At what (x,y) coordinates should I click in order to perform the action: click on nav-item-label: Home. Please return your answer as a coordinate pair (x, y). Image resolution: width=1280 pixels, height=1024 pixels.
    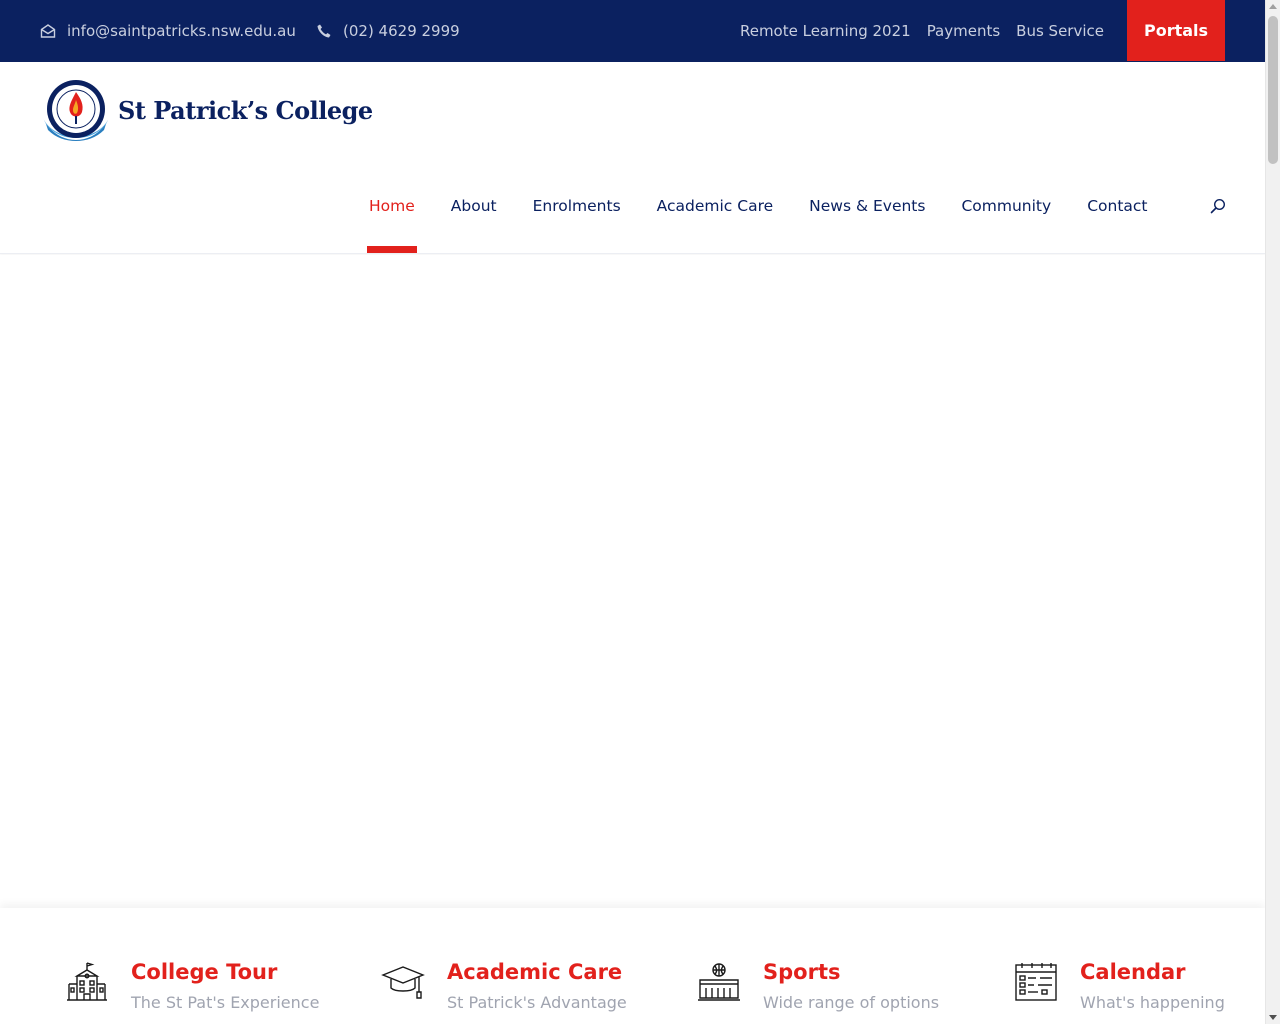
    Looking at the image, I should click on (392, 206).